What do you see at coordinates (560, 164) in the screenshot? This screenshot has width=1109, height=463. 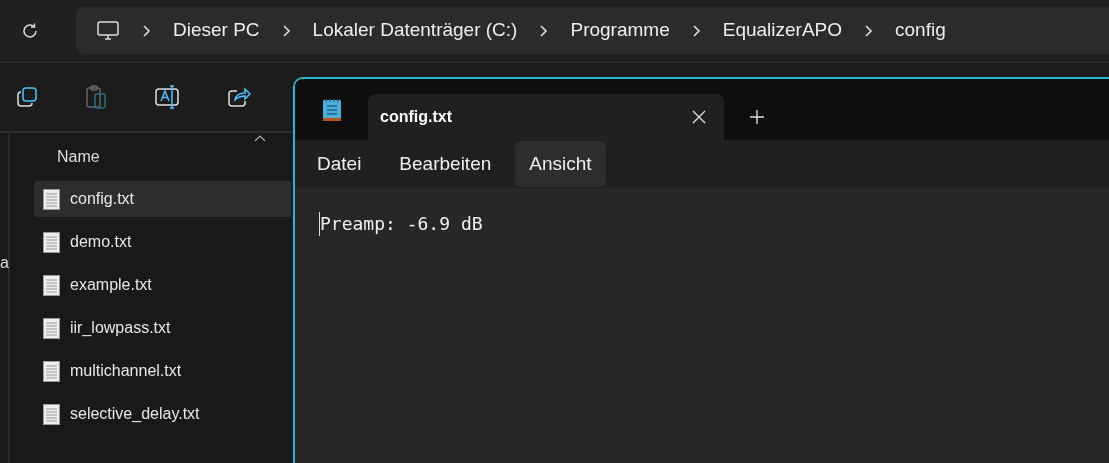 I see `menu-item: Ansicht` at bounding box center [560, 164].